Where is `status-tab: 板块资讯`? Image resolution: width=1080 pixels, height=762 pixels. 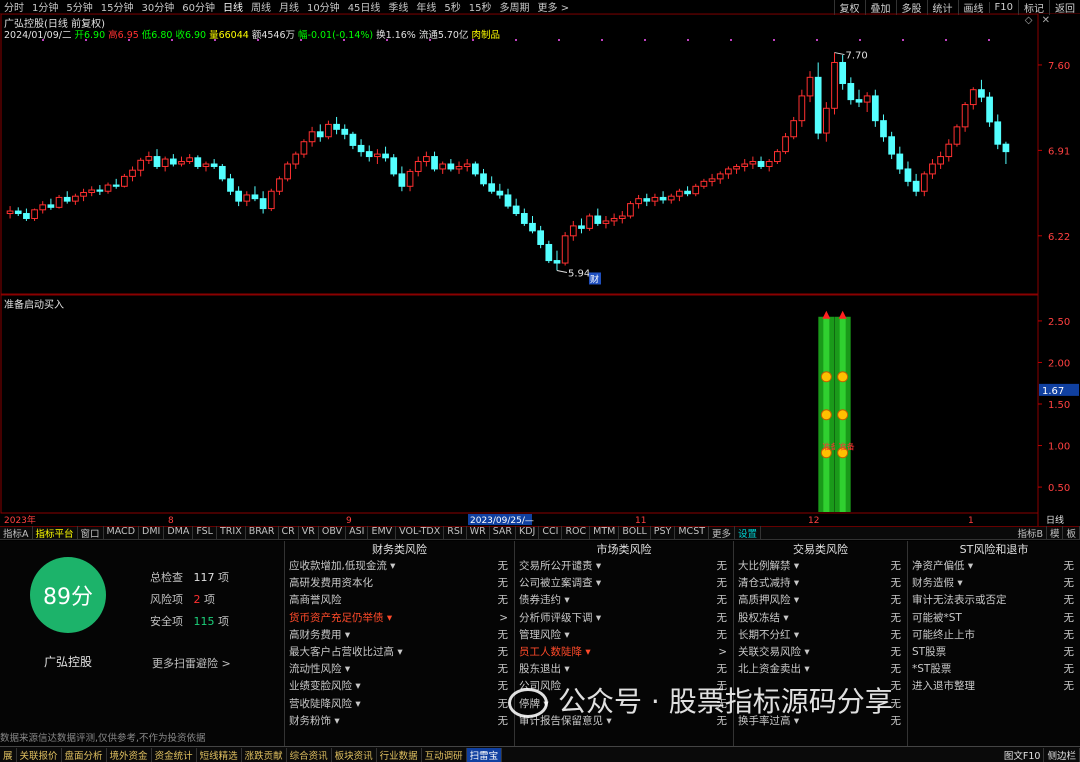
status-tab: 板块资讯 is located at coordinates (354, 754).